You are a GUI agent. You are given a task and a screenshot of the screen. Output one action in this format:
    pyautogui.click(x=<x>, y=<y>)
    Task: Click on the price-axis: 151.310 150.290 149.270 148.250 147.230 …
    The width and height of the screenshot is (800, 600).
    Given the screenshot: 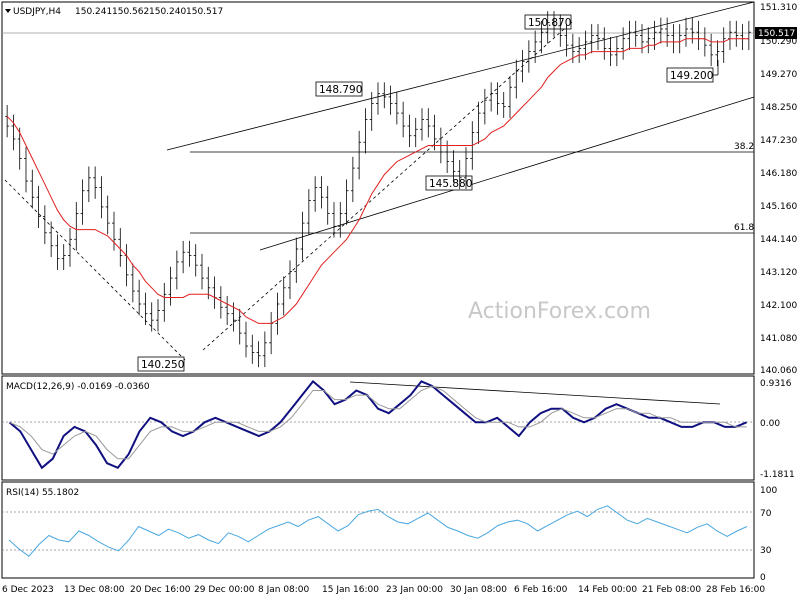 What is the action you would take?
    pyautogui.click(x=778, y=189)
    